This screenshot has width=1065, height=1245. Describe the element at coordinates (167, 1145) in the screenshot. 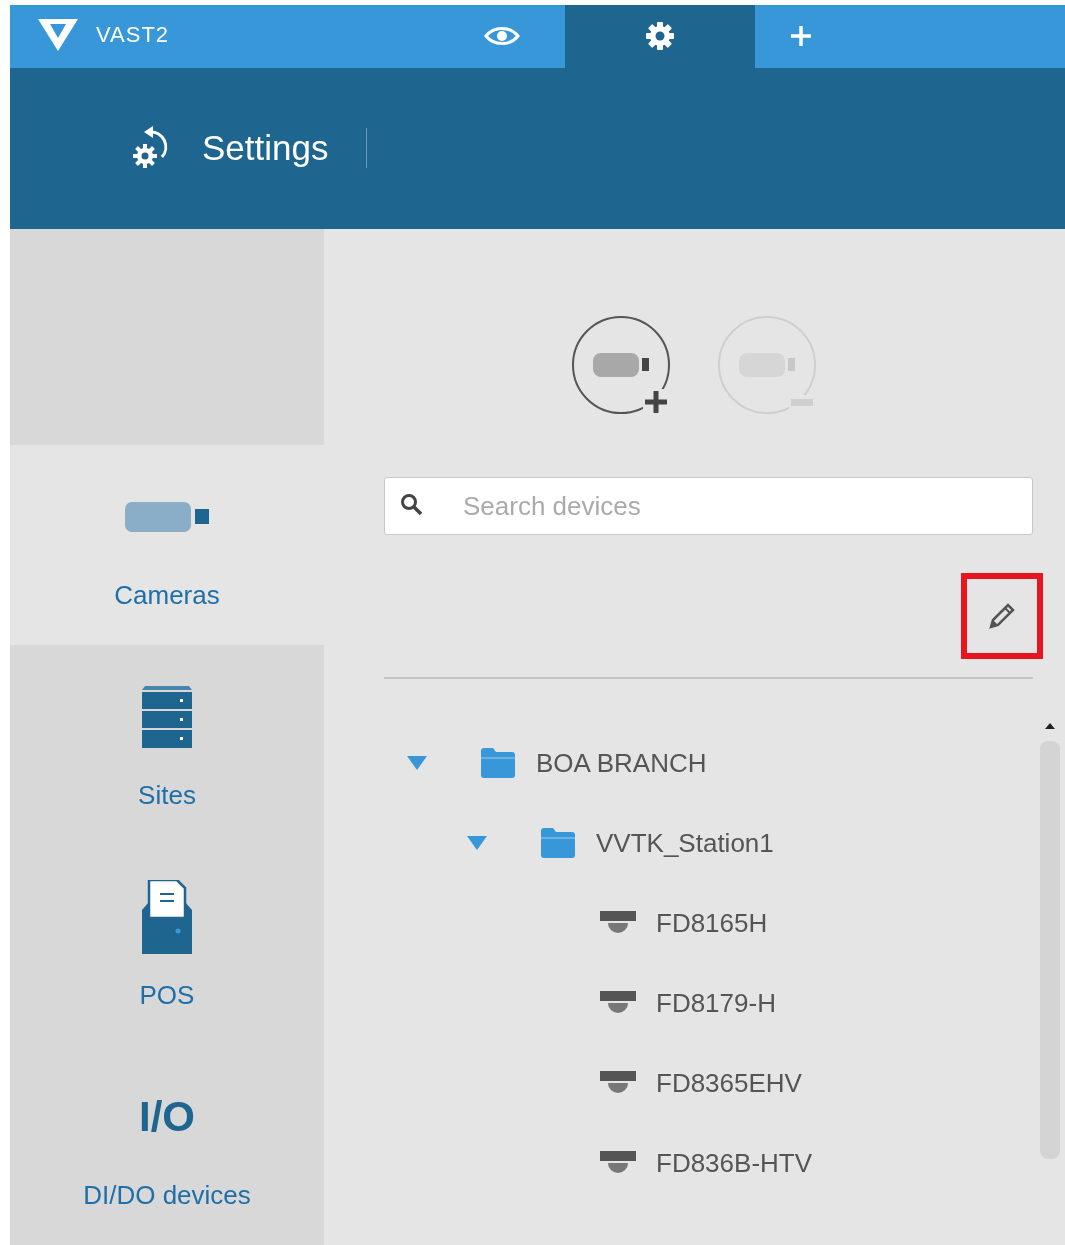

I see `sidebar-item: I/O DI/DO devices` at that location.